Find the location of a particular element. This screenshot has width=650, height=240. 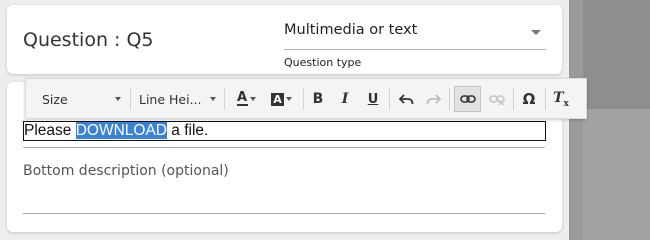

text-color-icon: A is located at coordinates (242, 98).